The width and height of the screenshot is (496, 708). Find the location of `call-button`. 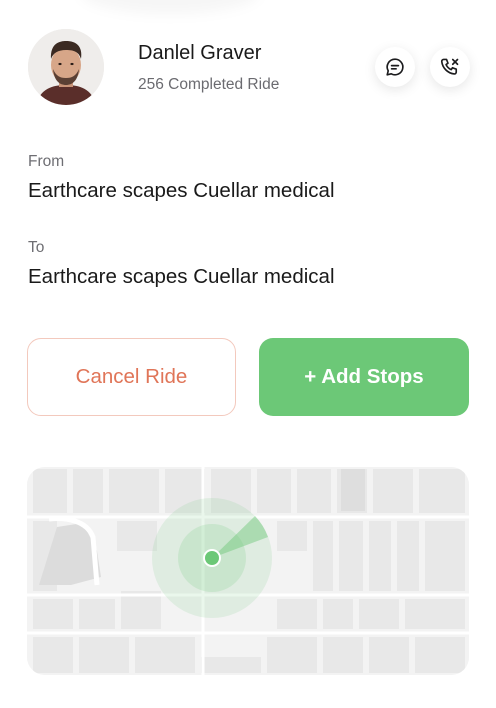

call-button is located at coordinates (450, 67).